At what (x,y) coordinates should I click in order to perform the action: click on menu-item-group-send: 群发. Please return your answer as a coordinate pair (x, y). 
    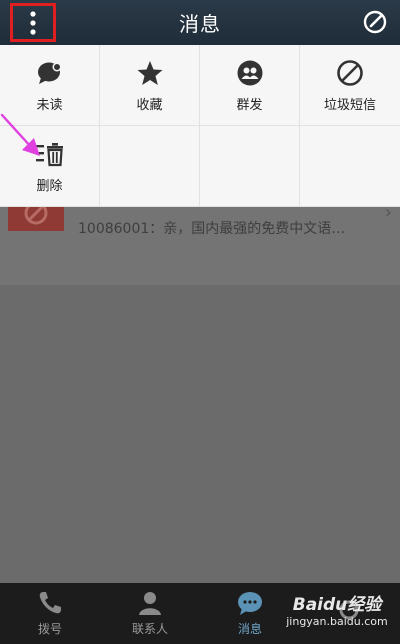
    Looking at the image, I should click on (250, 85).